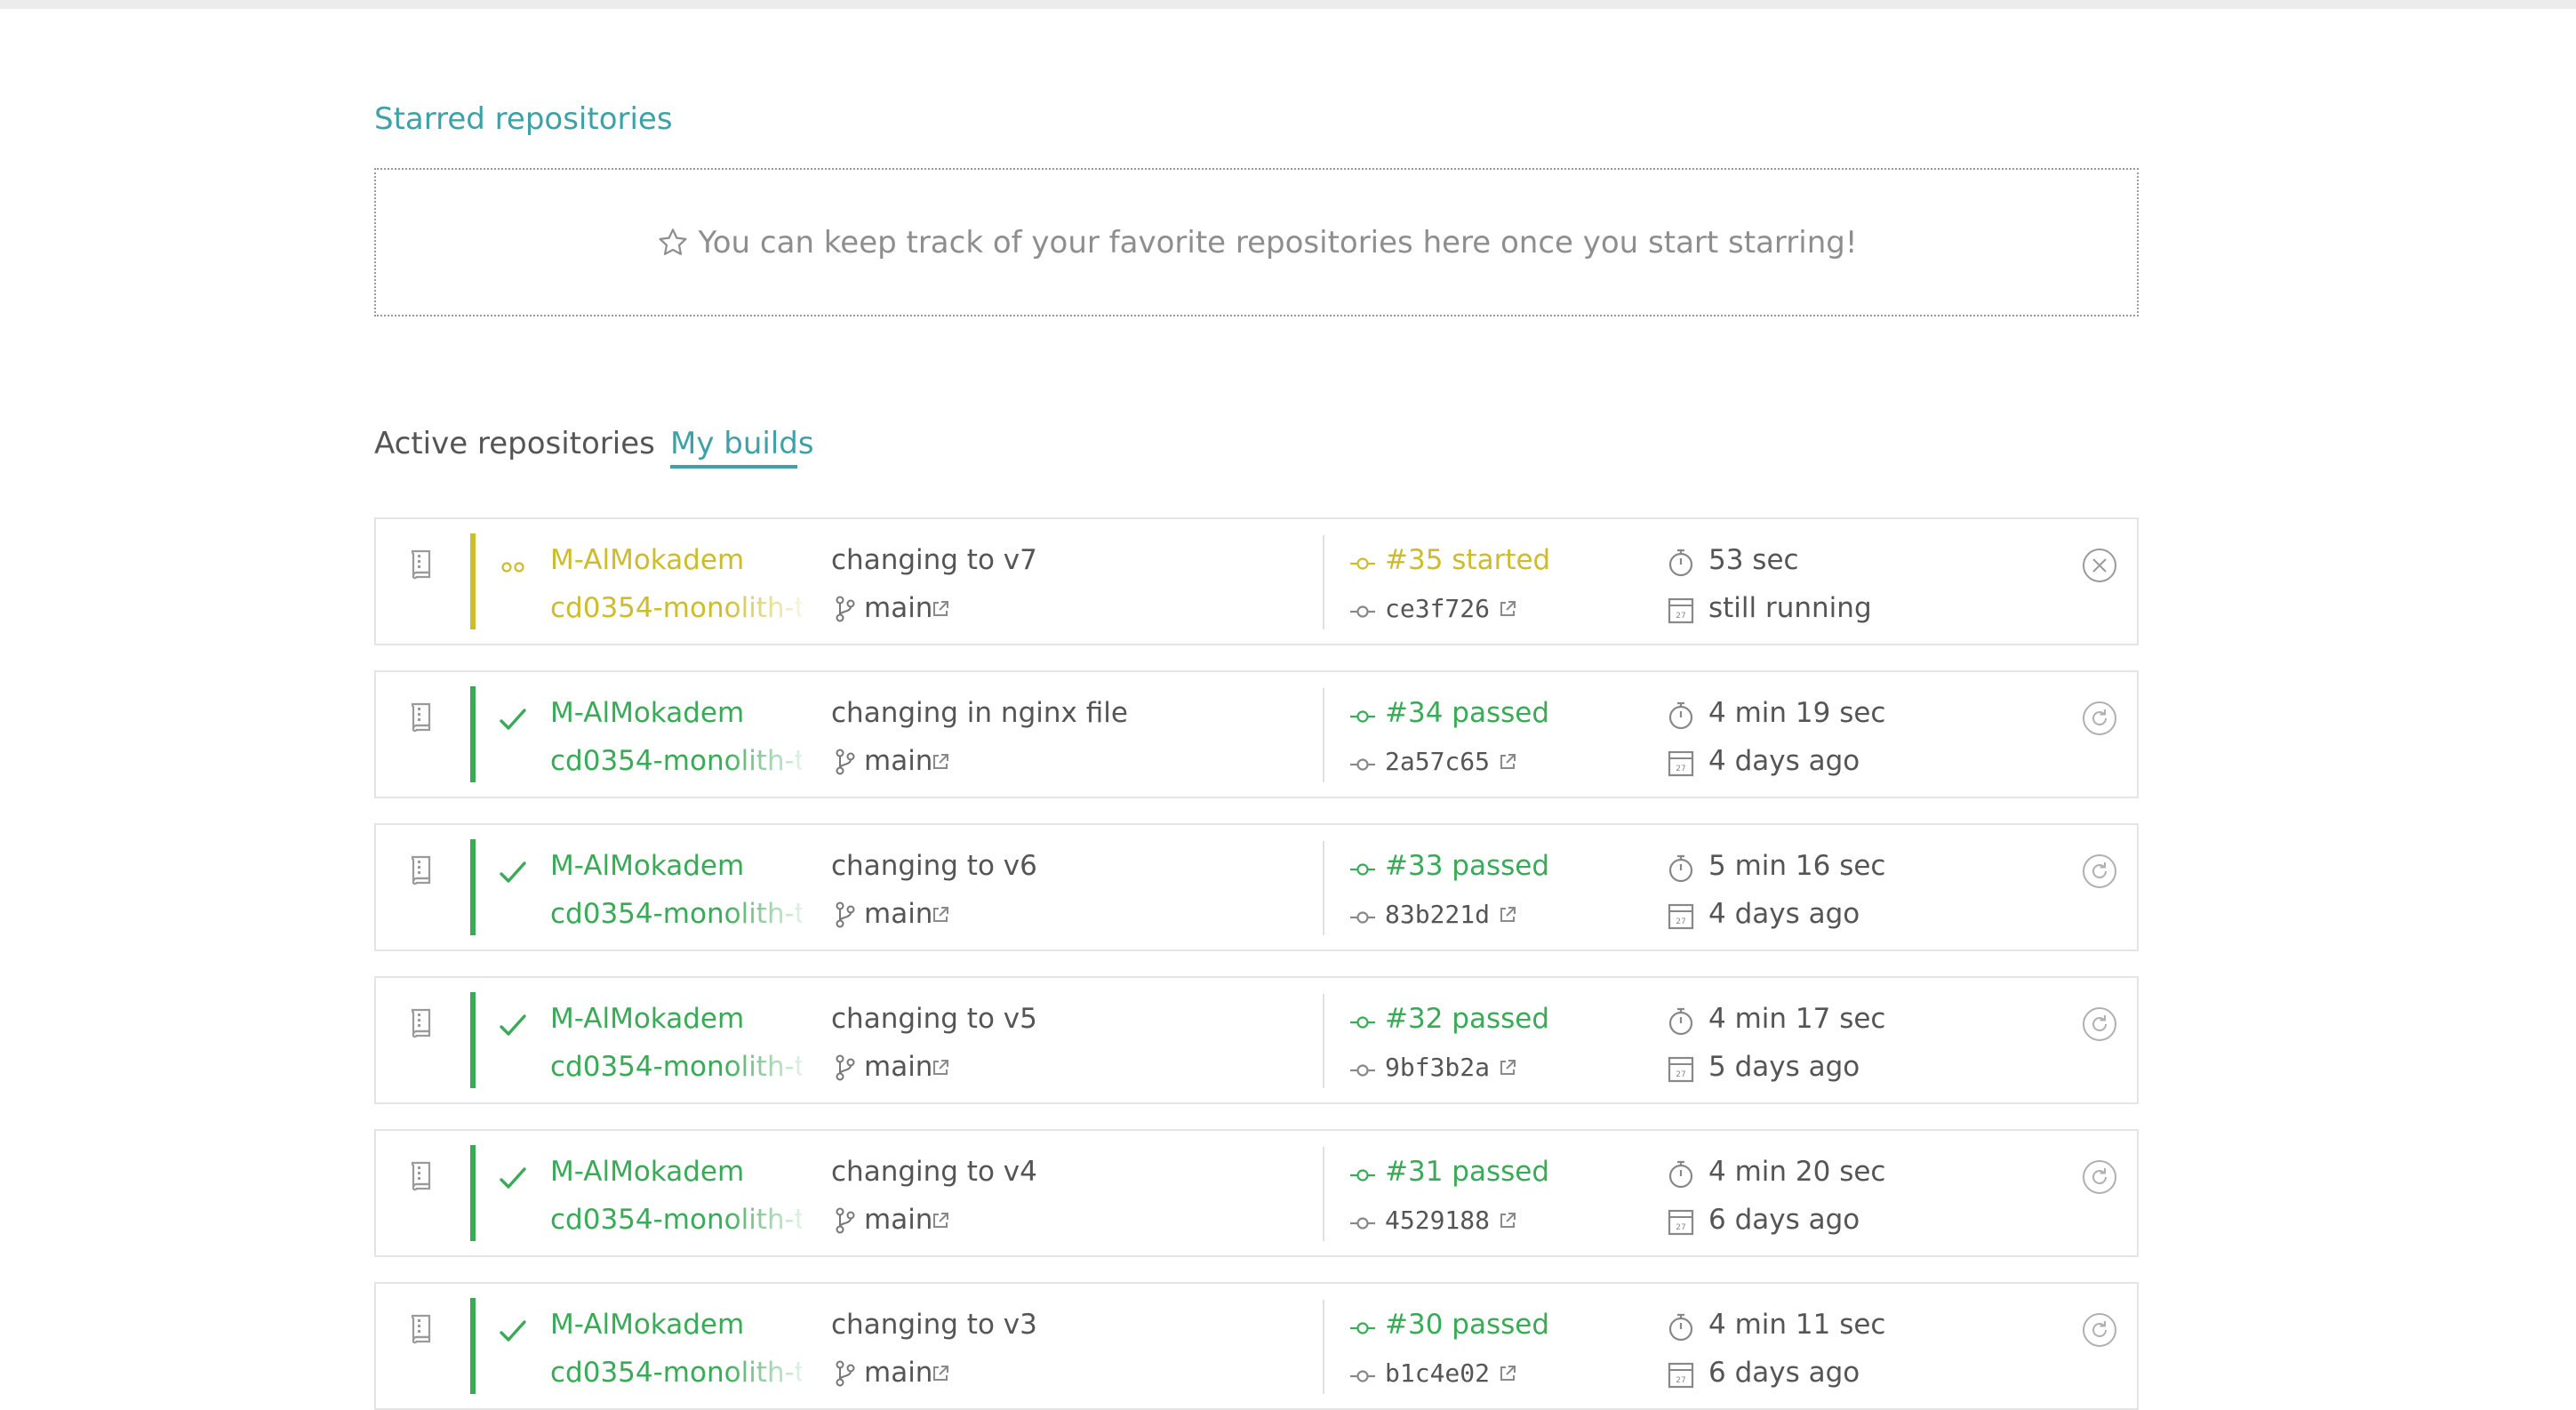 This screenshot has width=2576, height=1410. I want to click on commit-message: changing to v5, so click(934, 1019).